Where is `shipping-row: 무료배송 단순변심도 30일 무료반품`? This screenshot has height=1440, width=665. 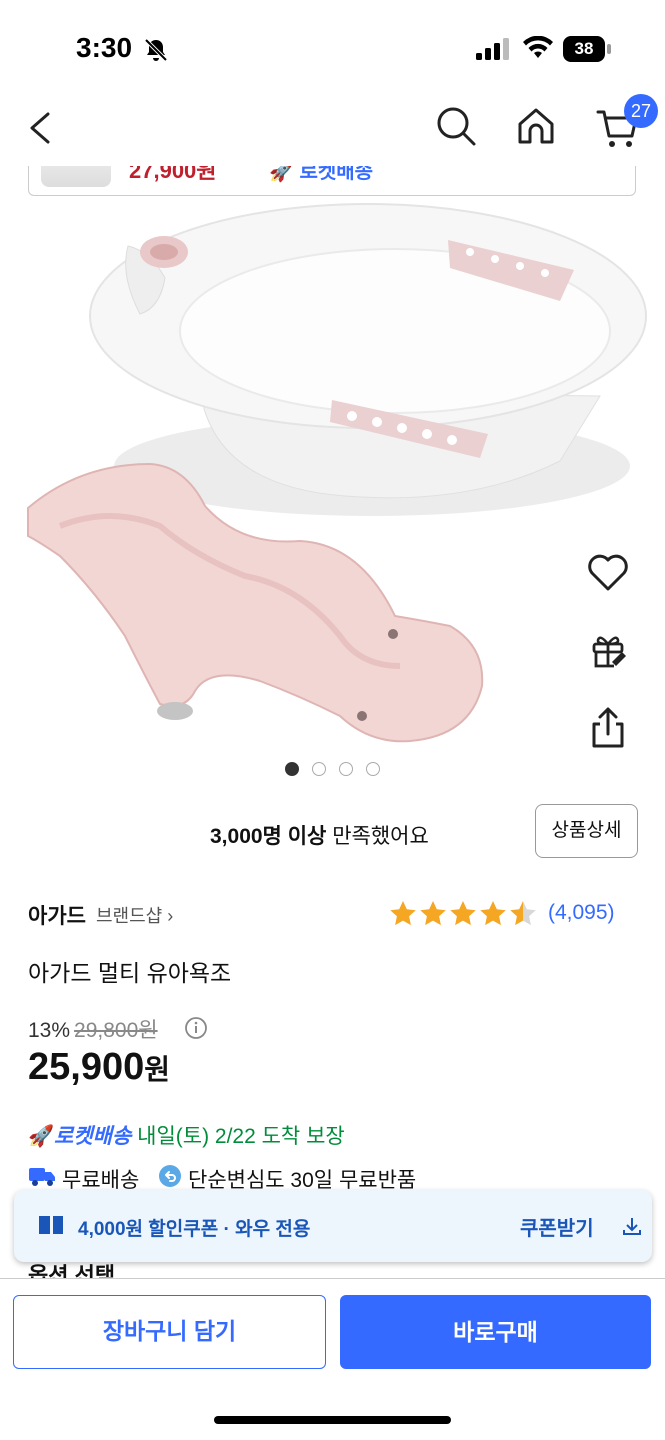
shipping-row: 무료배송 단순변심도 30일 무료반품 is located at coordinates (338, 1177).